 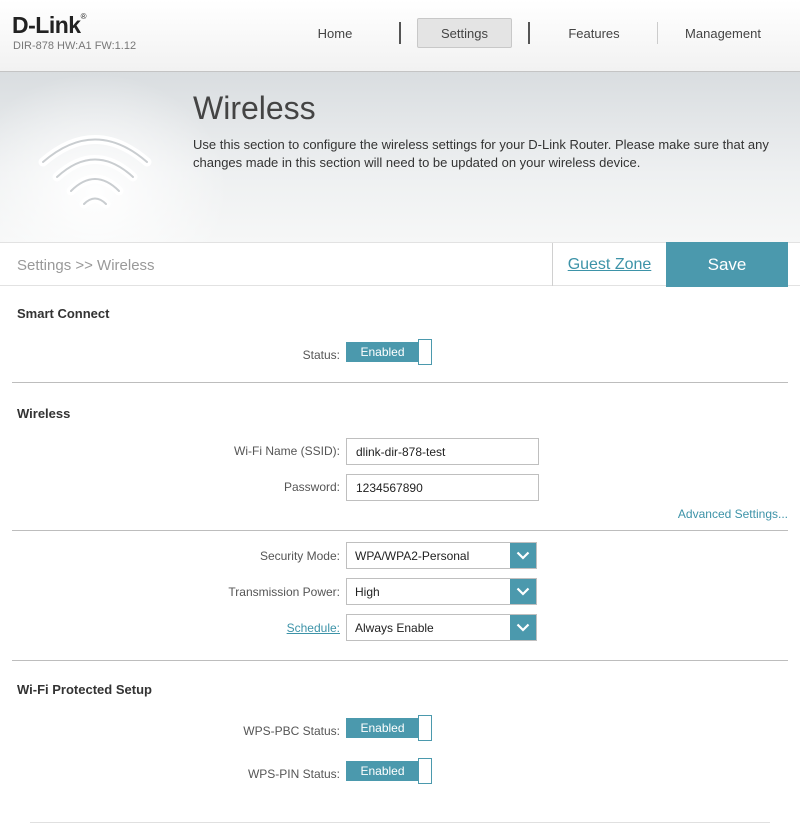 What do you see at coordinates (335, 33) in the screenshot?
I see `nav-home: Home` at bounding box center [335, 33].